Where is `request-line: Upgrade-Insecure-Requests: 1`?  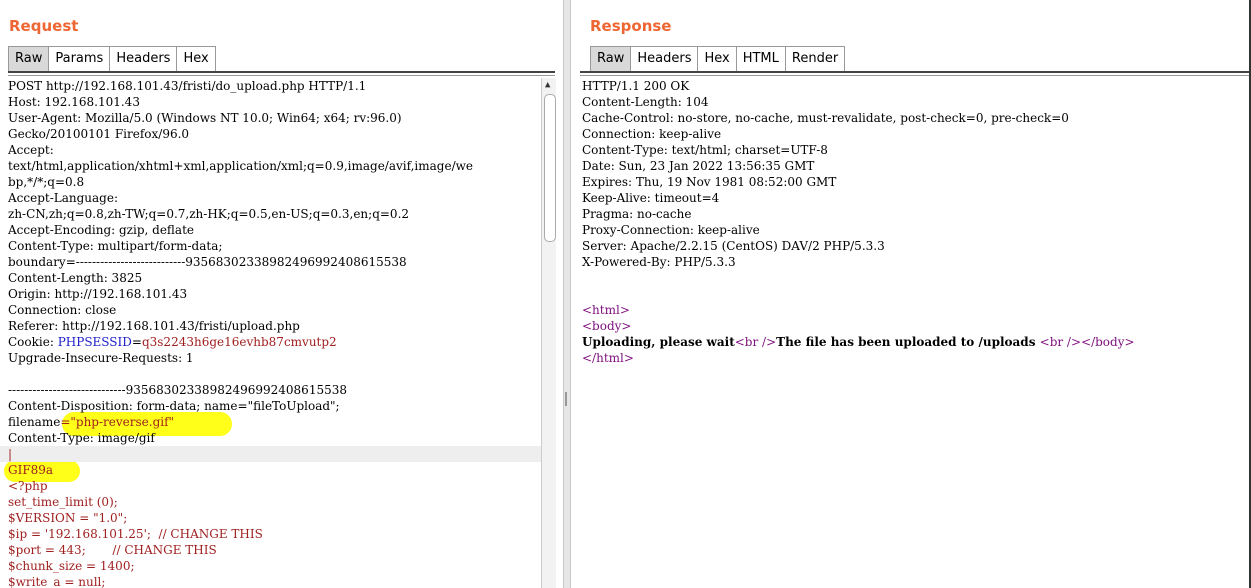
request-line: Upgrade-Insecure-Requests: 1 is located at coordinates (101, 358).